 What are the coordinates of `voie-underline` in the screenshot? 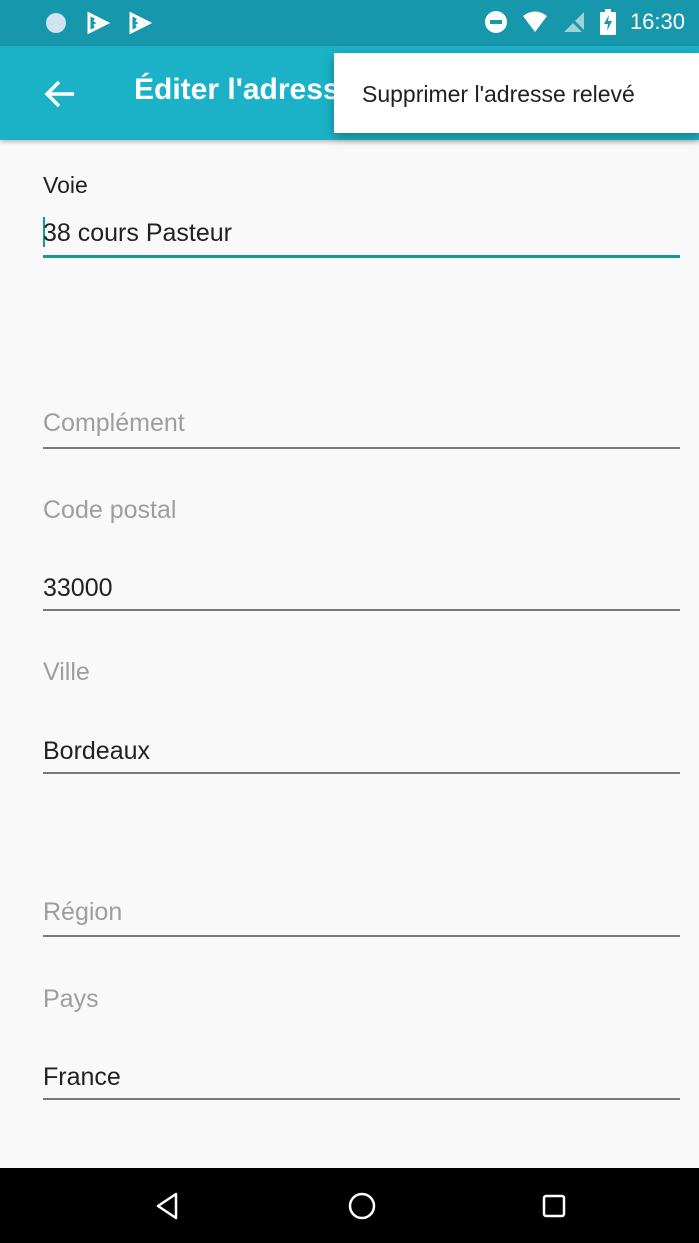 It's located at (361, 256).